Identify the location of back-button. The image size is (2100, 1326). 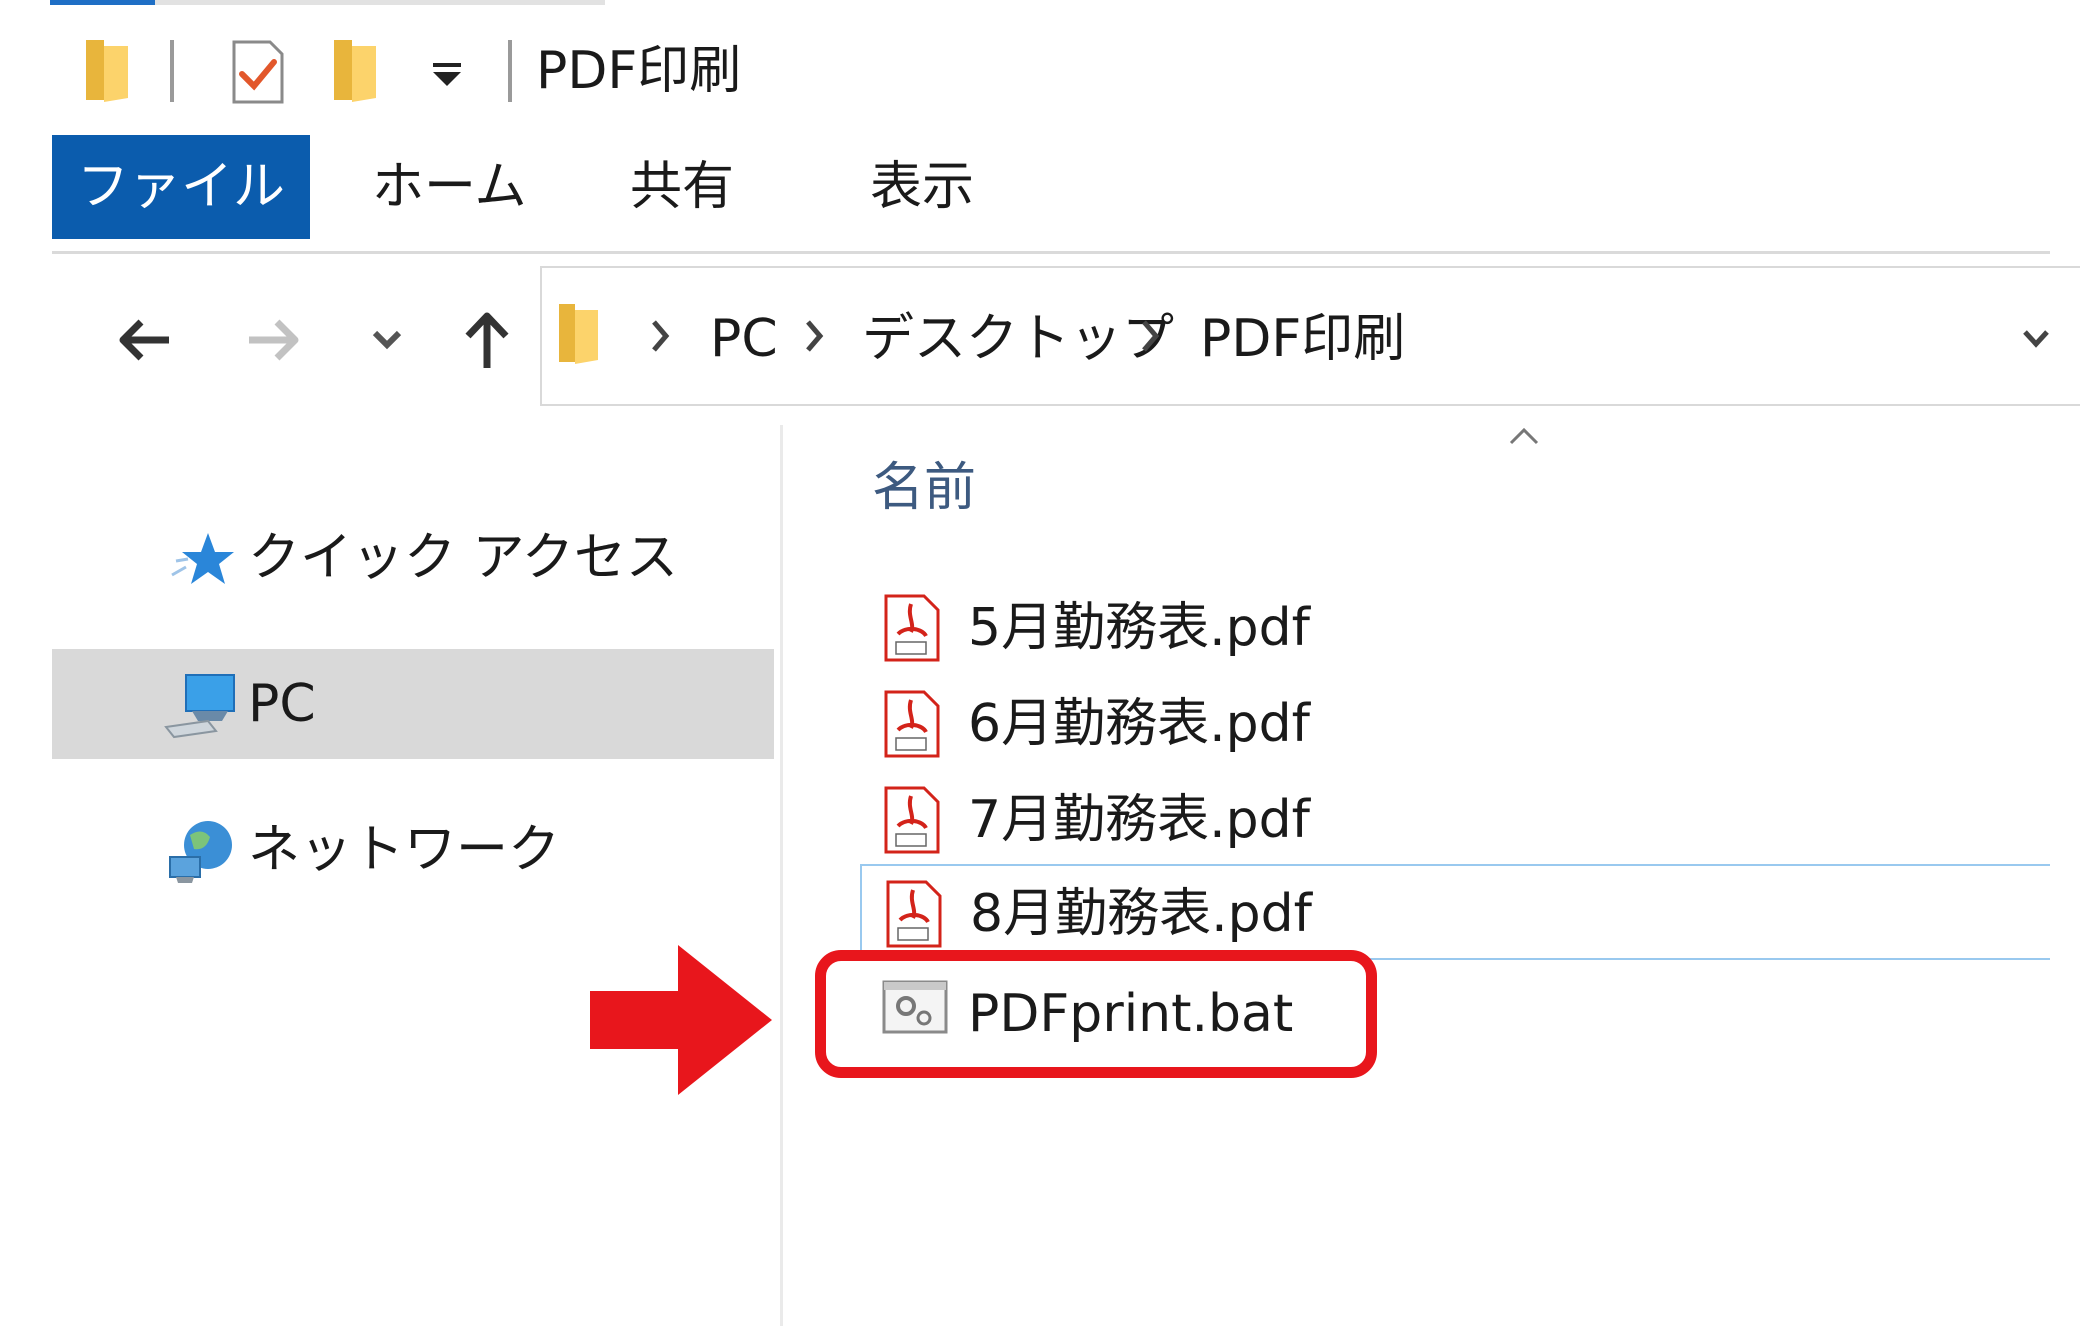
(143, 340).